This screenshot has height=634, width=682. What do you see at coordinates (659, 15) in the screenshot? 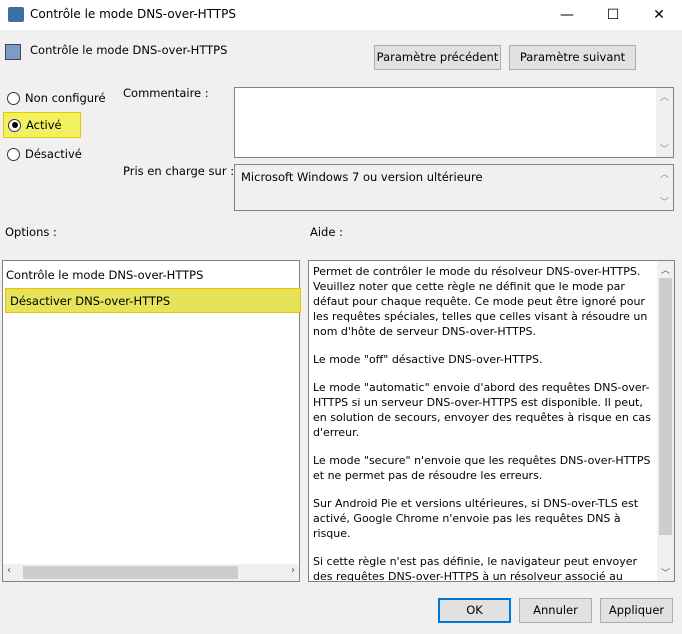
I see `close-button: ✕` at bounding box center [659, 15].